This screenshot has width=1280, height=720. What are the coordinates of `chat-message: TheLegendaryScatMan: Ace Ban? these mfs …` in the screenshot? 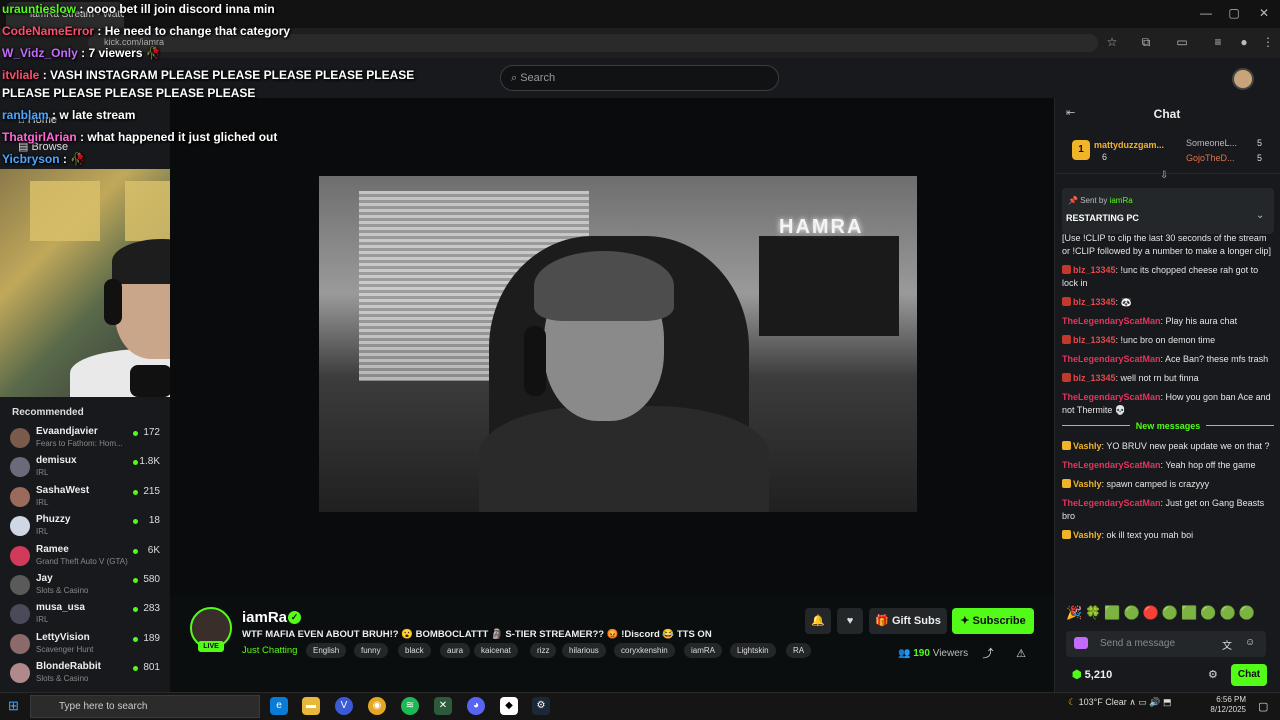 It's located at (1168, 359).